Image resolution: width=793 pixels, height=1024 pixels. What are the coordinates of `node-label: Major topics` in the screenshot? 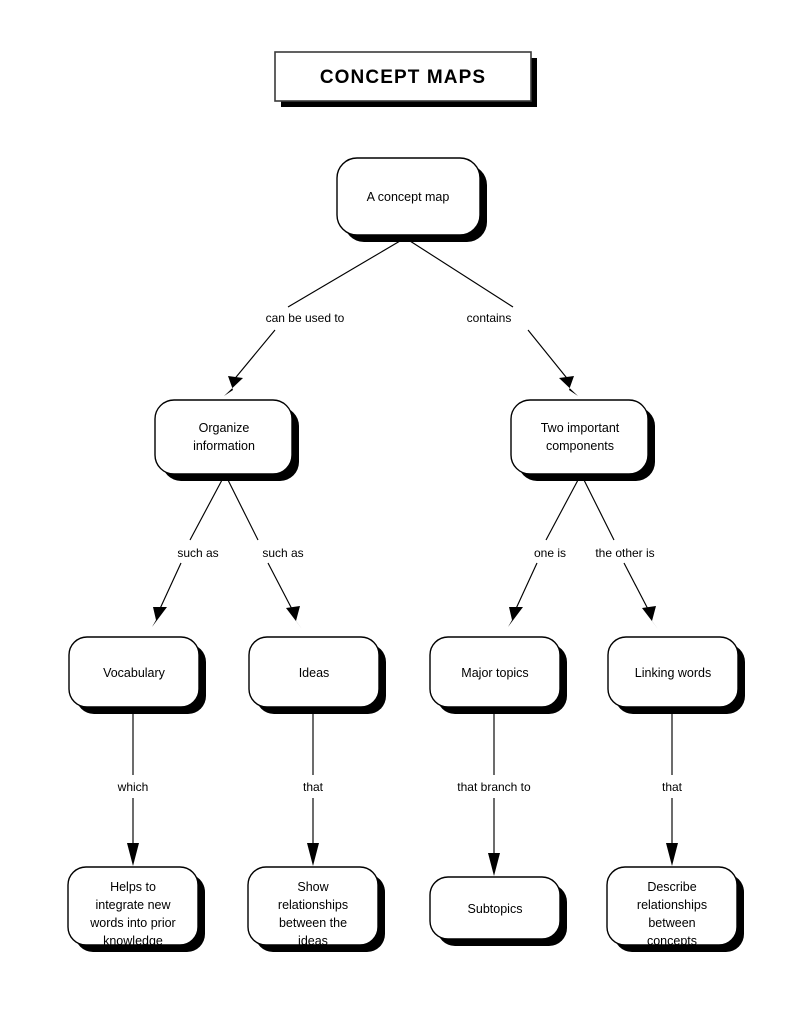 It's located at (494, 673).